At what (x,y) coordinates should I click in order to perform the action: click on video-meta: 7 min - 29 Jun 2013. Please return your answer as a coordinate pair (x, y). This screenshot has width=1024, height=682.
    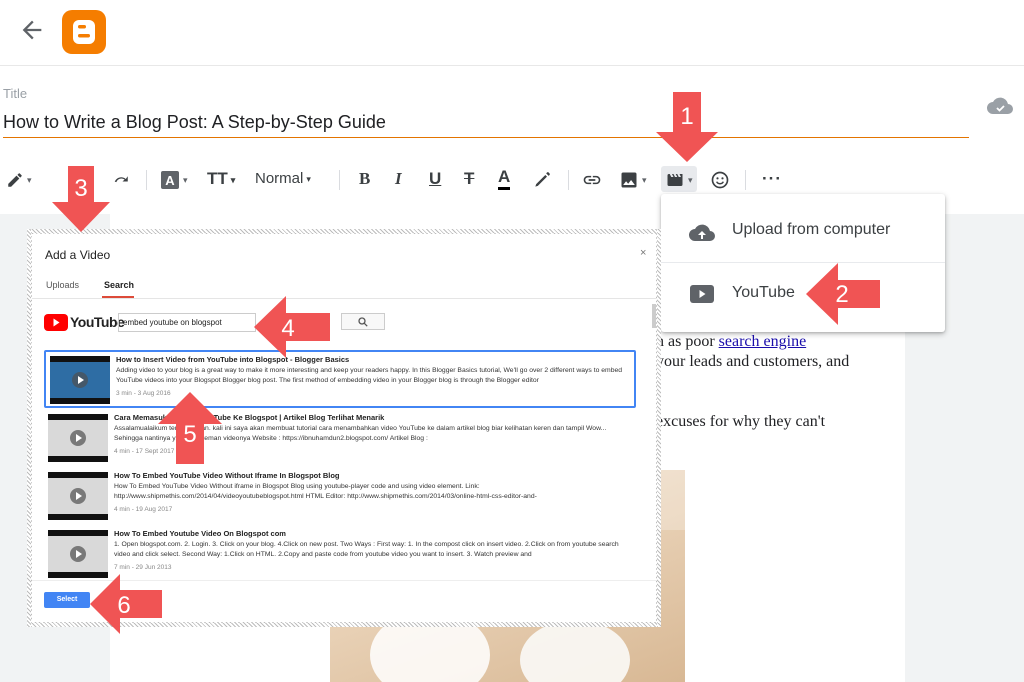
    Looking at the image, I should click on (143, 567).